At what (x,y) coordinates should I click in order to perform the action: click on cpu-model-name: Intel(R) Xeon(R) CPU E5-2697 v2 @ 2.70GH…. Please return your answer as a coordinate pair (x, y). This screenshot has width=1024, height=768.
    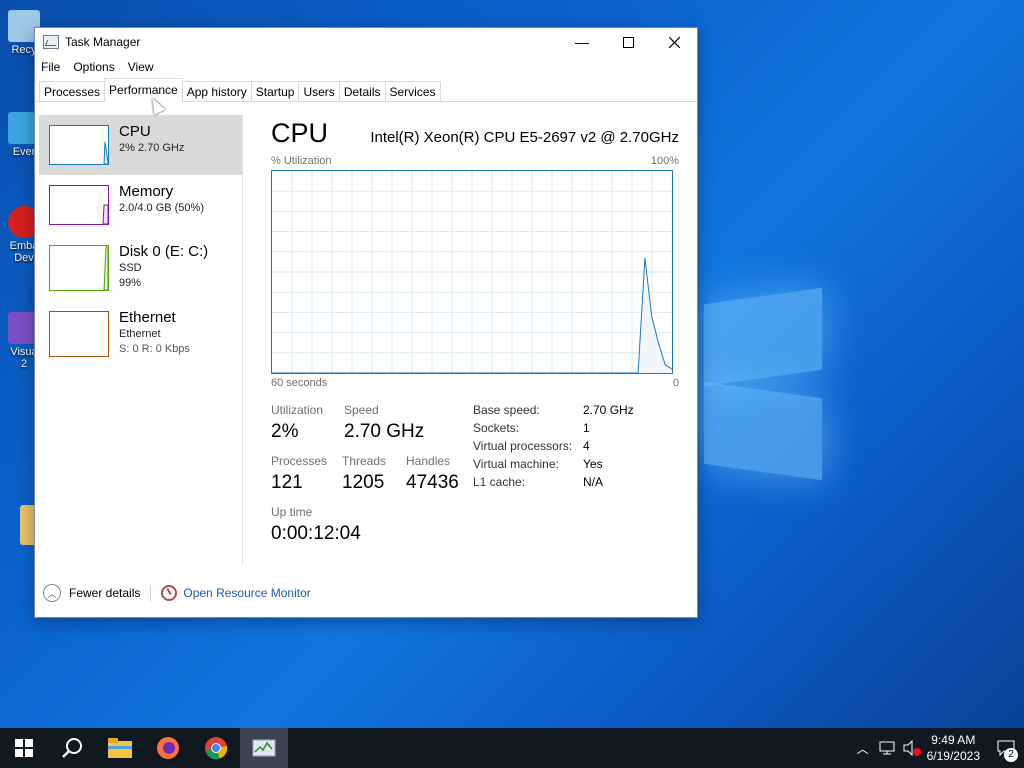
    Looking at the image, I should click on (524, 137).